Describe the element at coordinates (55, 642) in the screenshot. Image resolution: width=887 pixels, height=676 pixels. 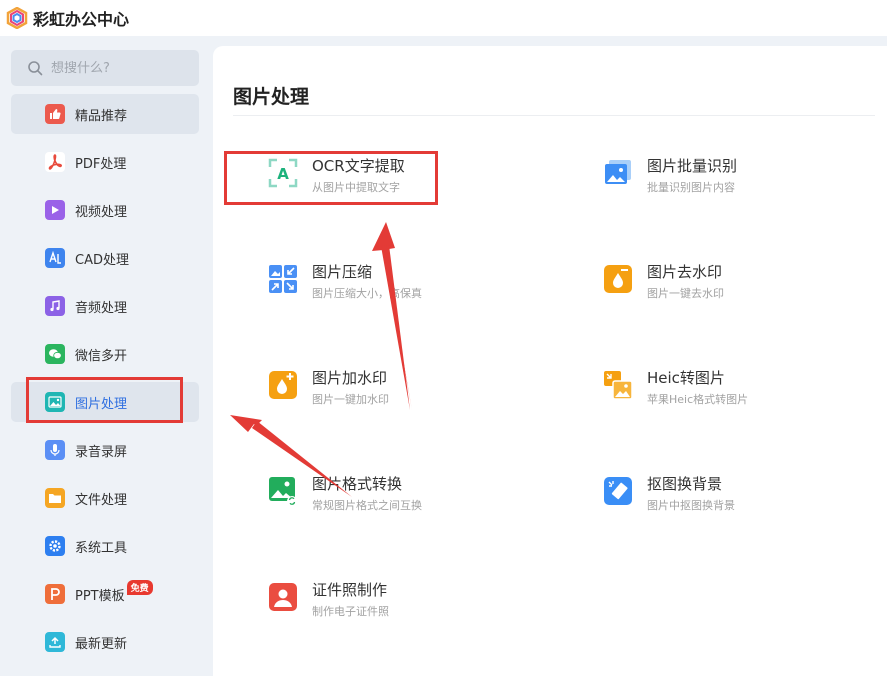
I see `upload-icon` at that location.